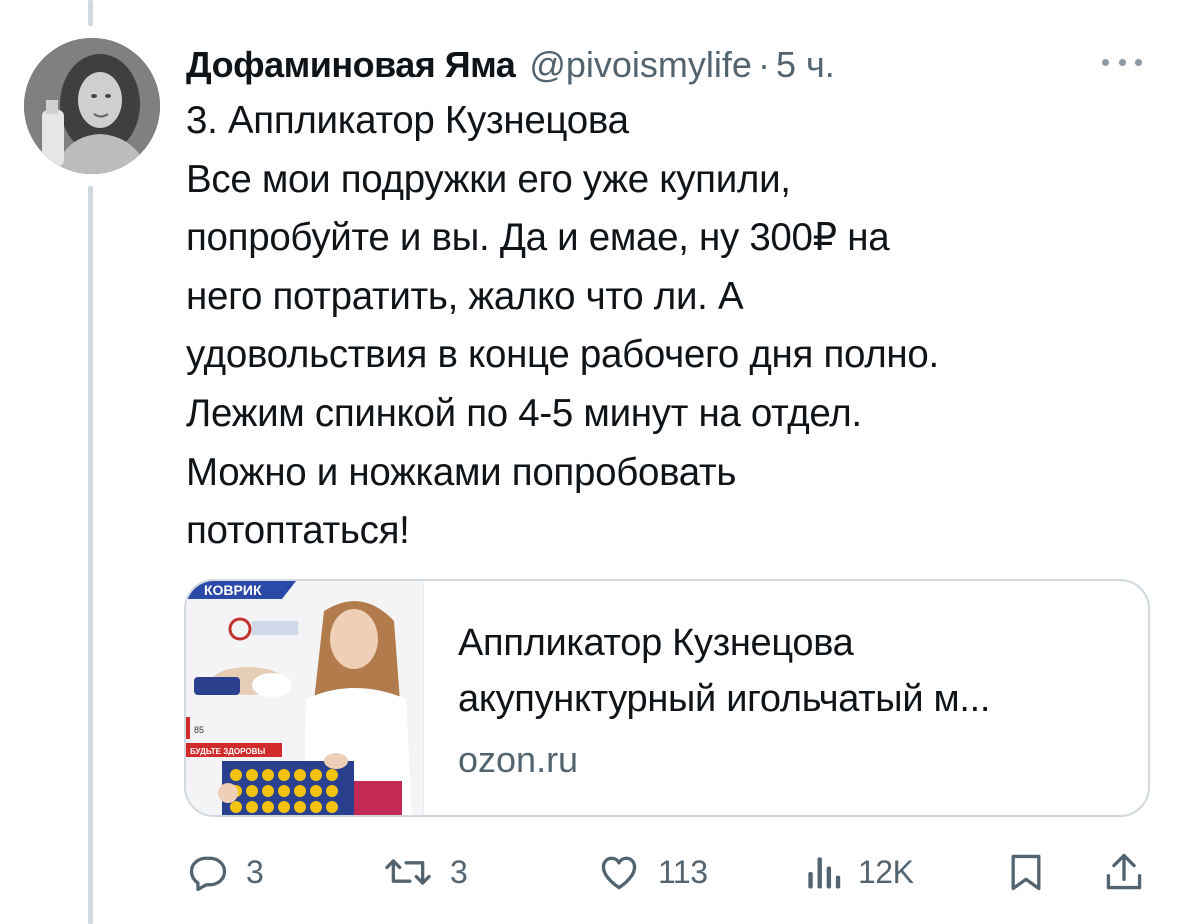 The image size is (1178, 924). I want to click on link-card-domain: ozon.ru, so click(518, 759).